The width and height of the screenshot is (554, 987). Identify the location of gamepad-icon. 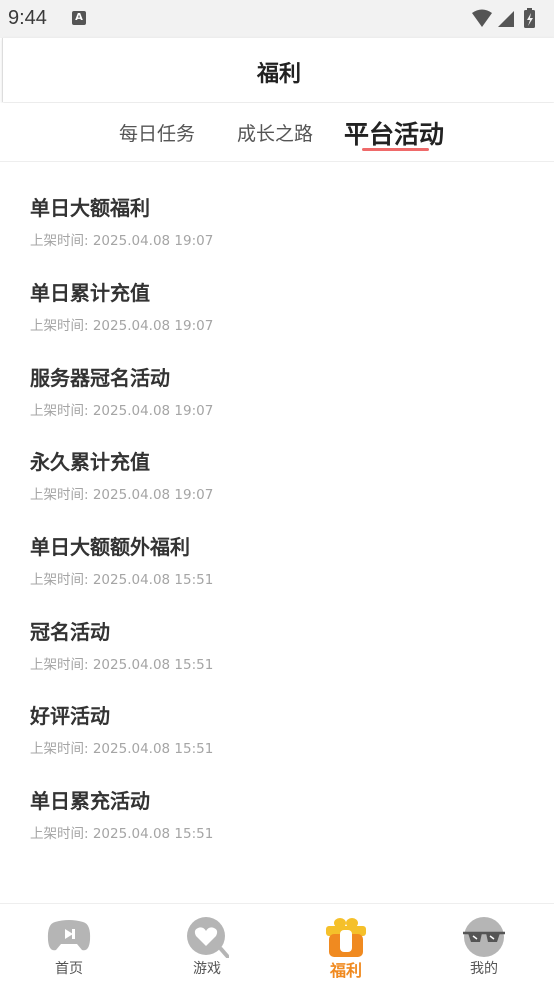
(69, 935).